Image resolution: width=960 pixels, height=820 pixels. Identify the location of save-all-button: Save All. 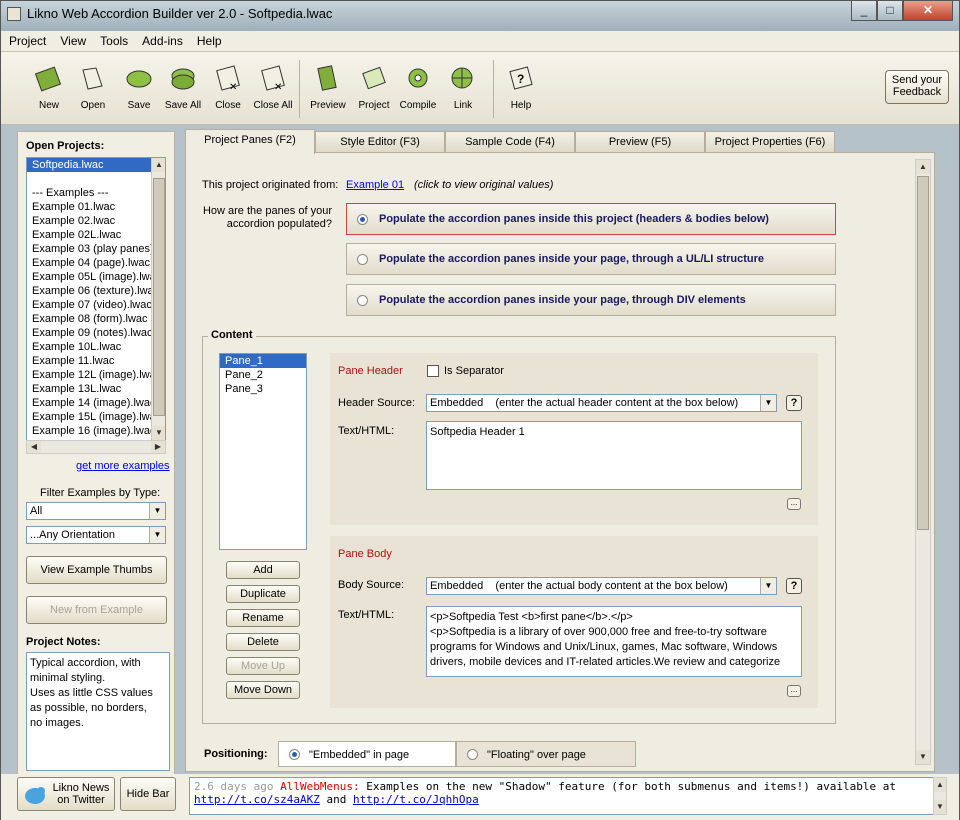
(183, 86).